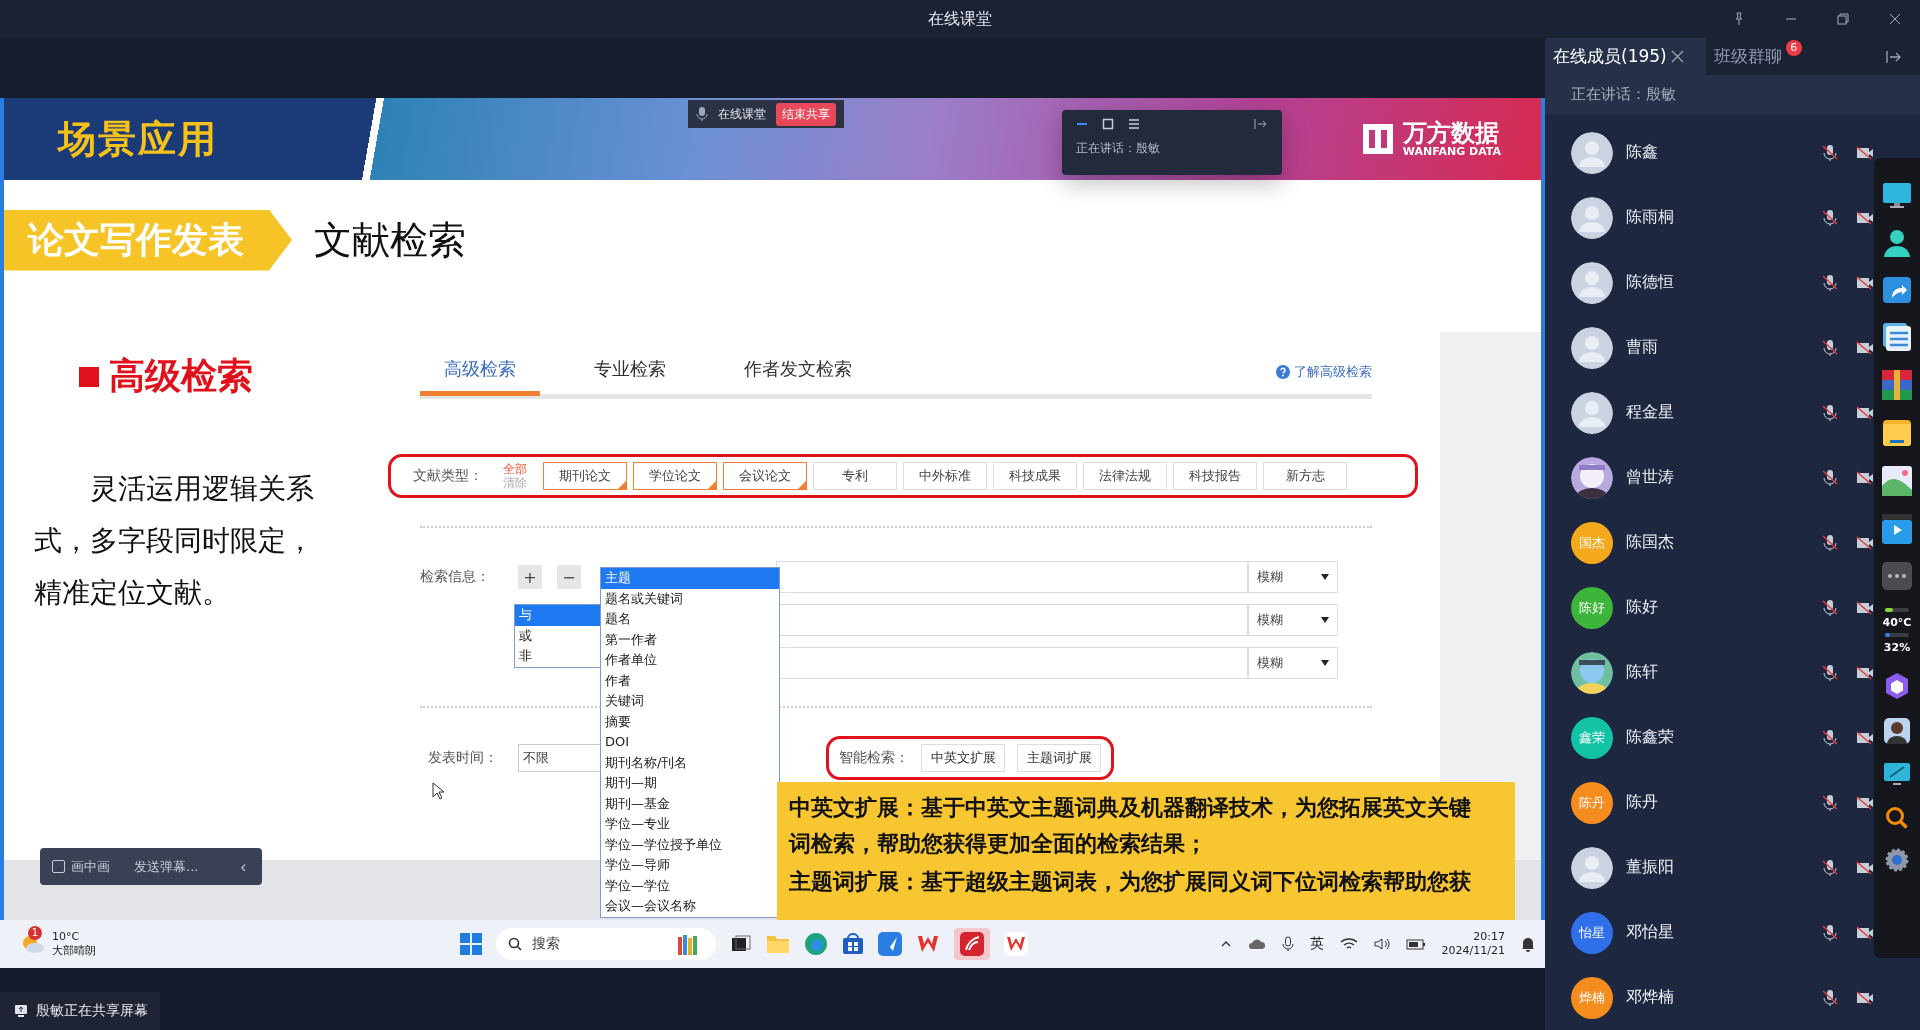 This screenshot has width=1920, height=1030. What do you see at coordinates (690, 578) in the screenshot?
I see `dropdown-option: 主题` at bounding box center [690, 578].